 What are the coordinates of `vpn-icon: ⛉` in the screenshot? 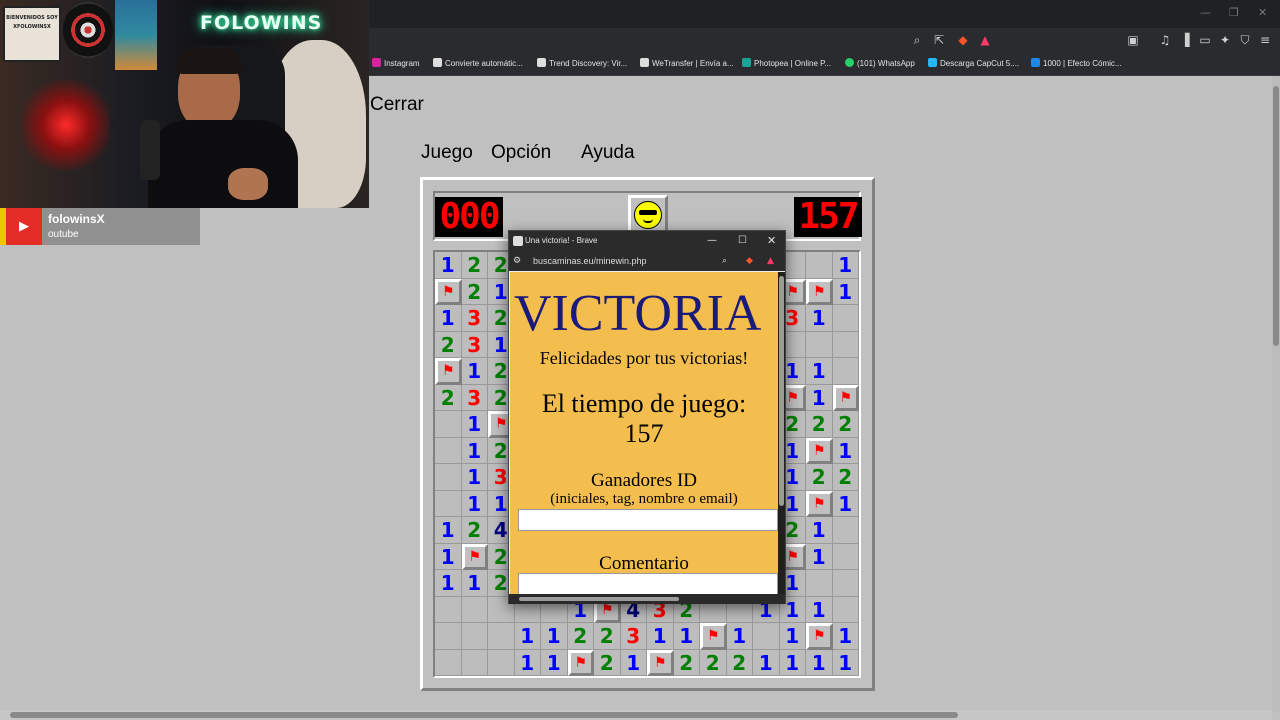 It's located at (1245, 40).